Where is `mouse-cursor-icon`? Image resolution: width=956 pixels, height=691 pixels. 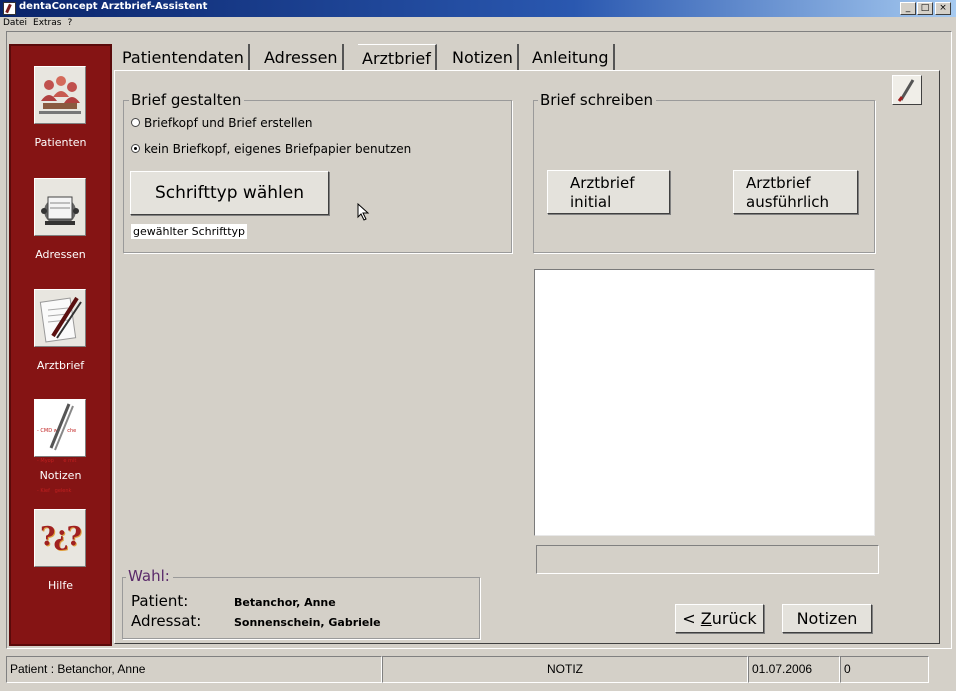 mouse-cursor-icon is located at coordinates (363, 212).